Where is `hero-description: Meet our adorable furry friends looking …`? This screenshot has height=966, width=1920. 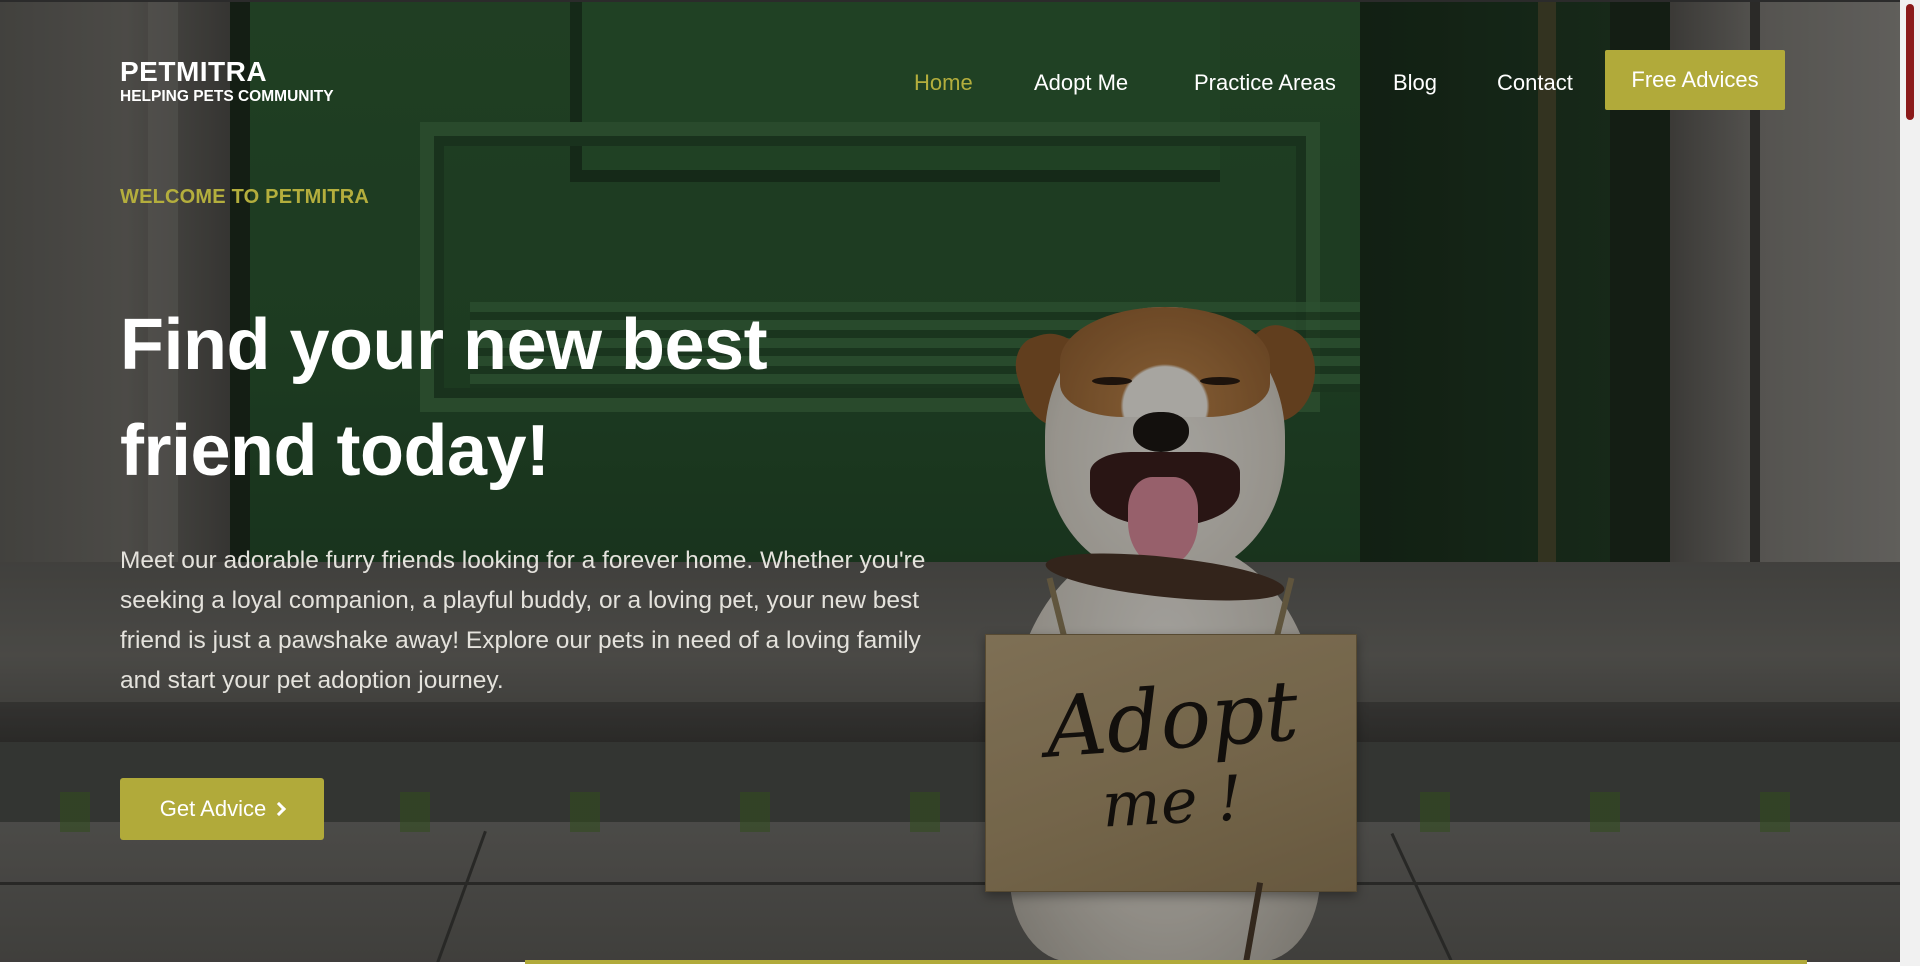
hero-description: Meet our adorable furry friends looking … is located at coordinates (523, 620).